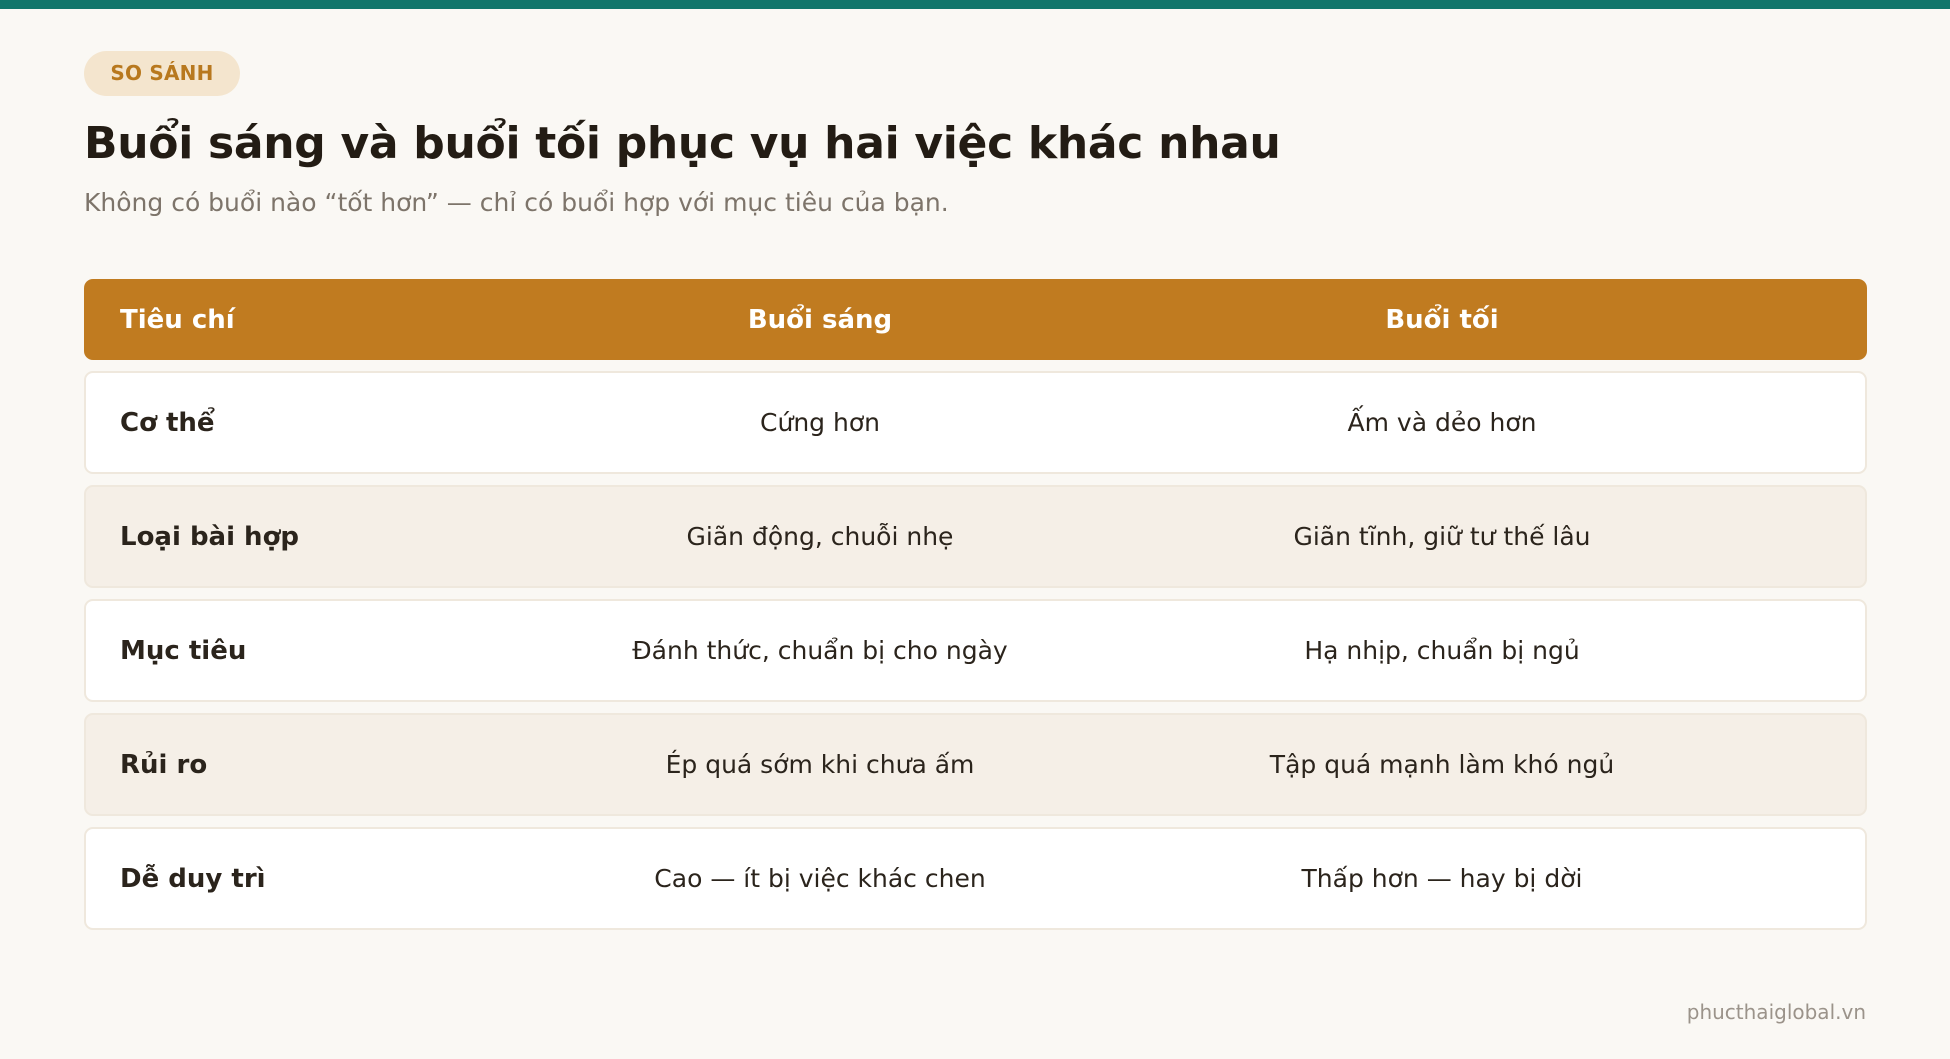  What do you see at coordinates (177, 319) in the screenshot?
I see `header-criteria: Tiêu chí` at bounding box center [177, 319].